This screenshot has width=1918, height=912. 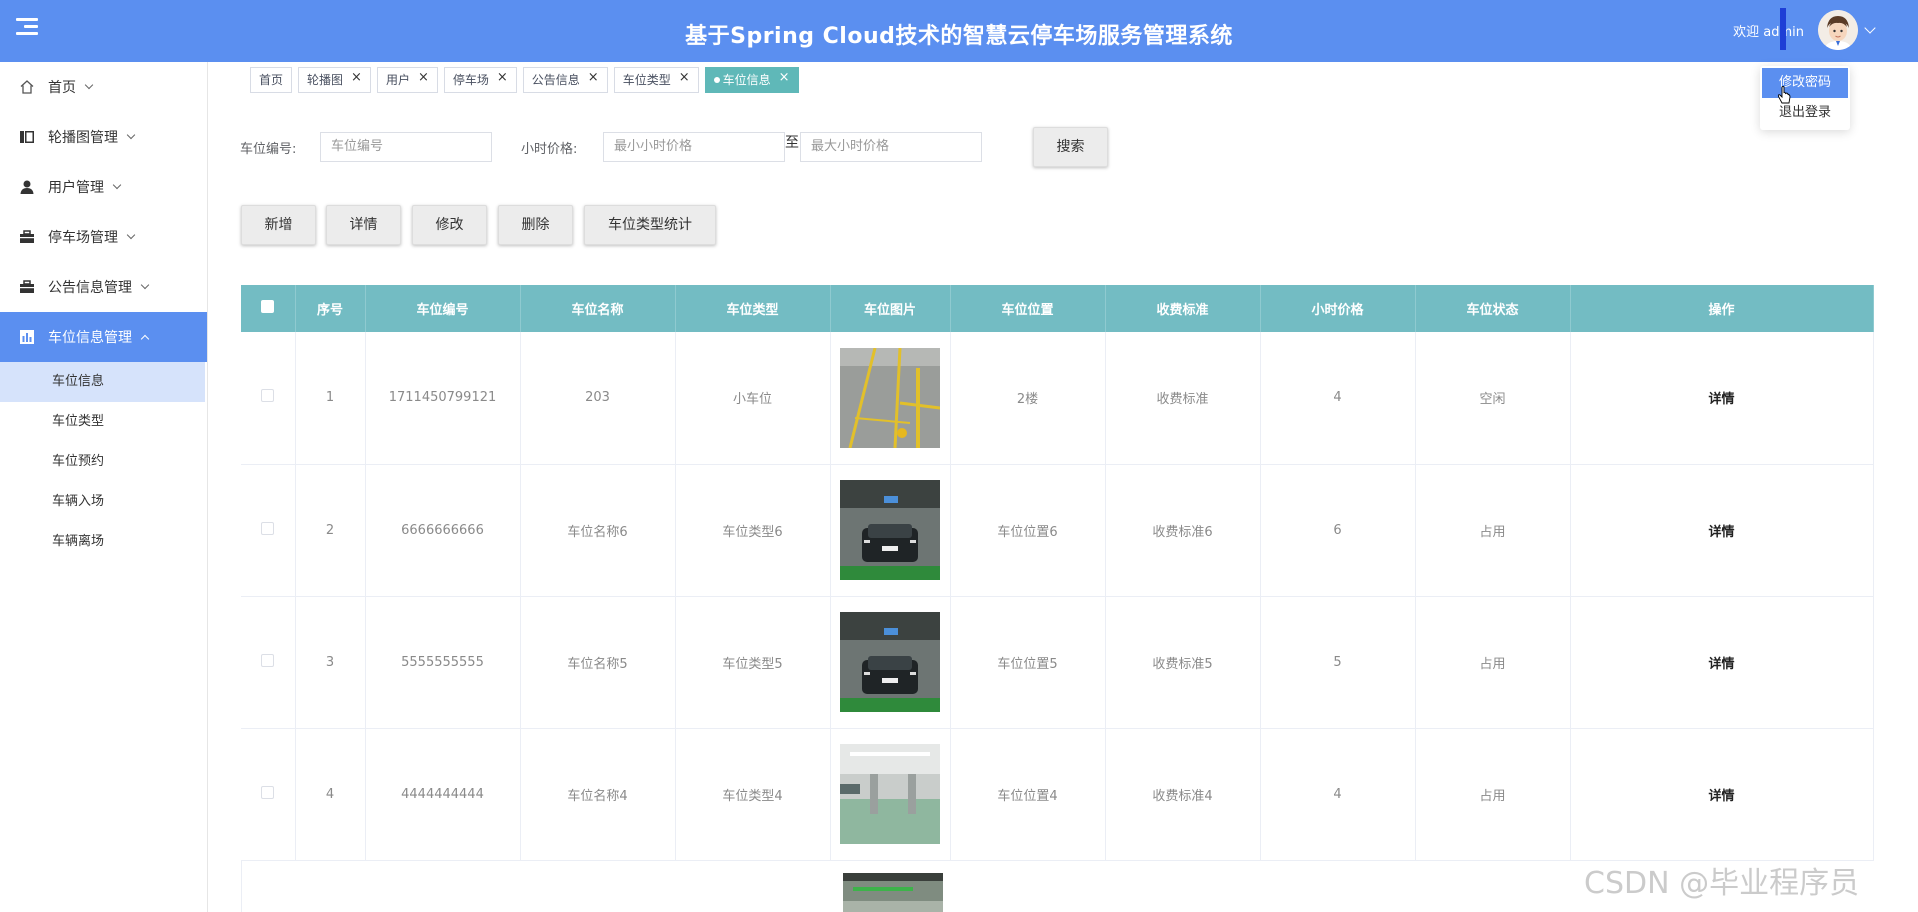 What do you see at coordinates (598, 530) in the screenshot?
I see `cell-name: 车位名称6` at bounding box center [598, 530].